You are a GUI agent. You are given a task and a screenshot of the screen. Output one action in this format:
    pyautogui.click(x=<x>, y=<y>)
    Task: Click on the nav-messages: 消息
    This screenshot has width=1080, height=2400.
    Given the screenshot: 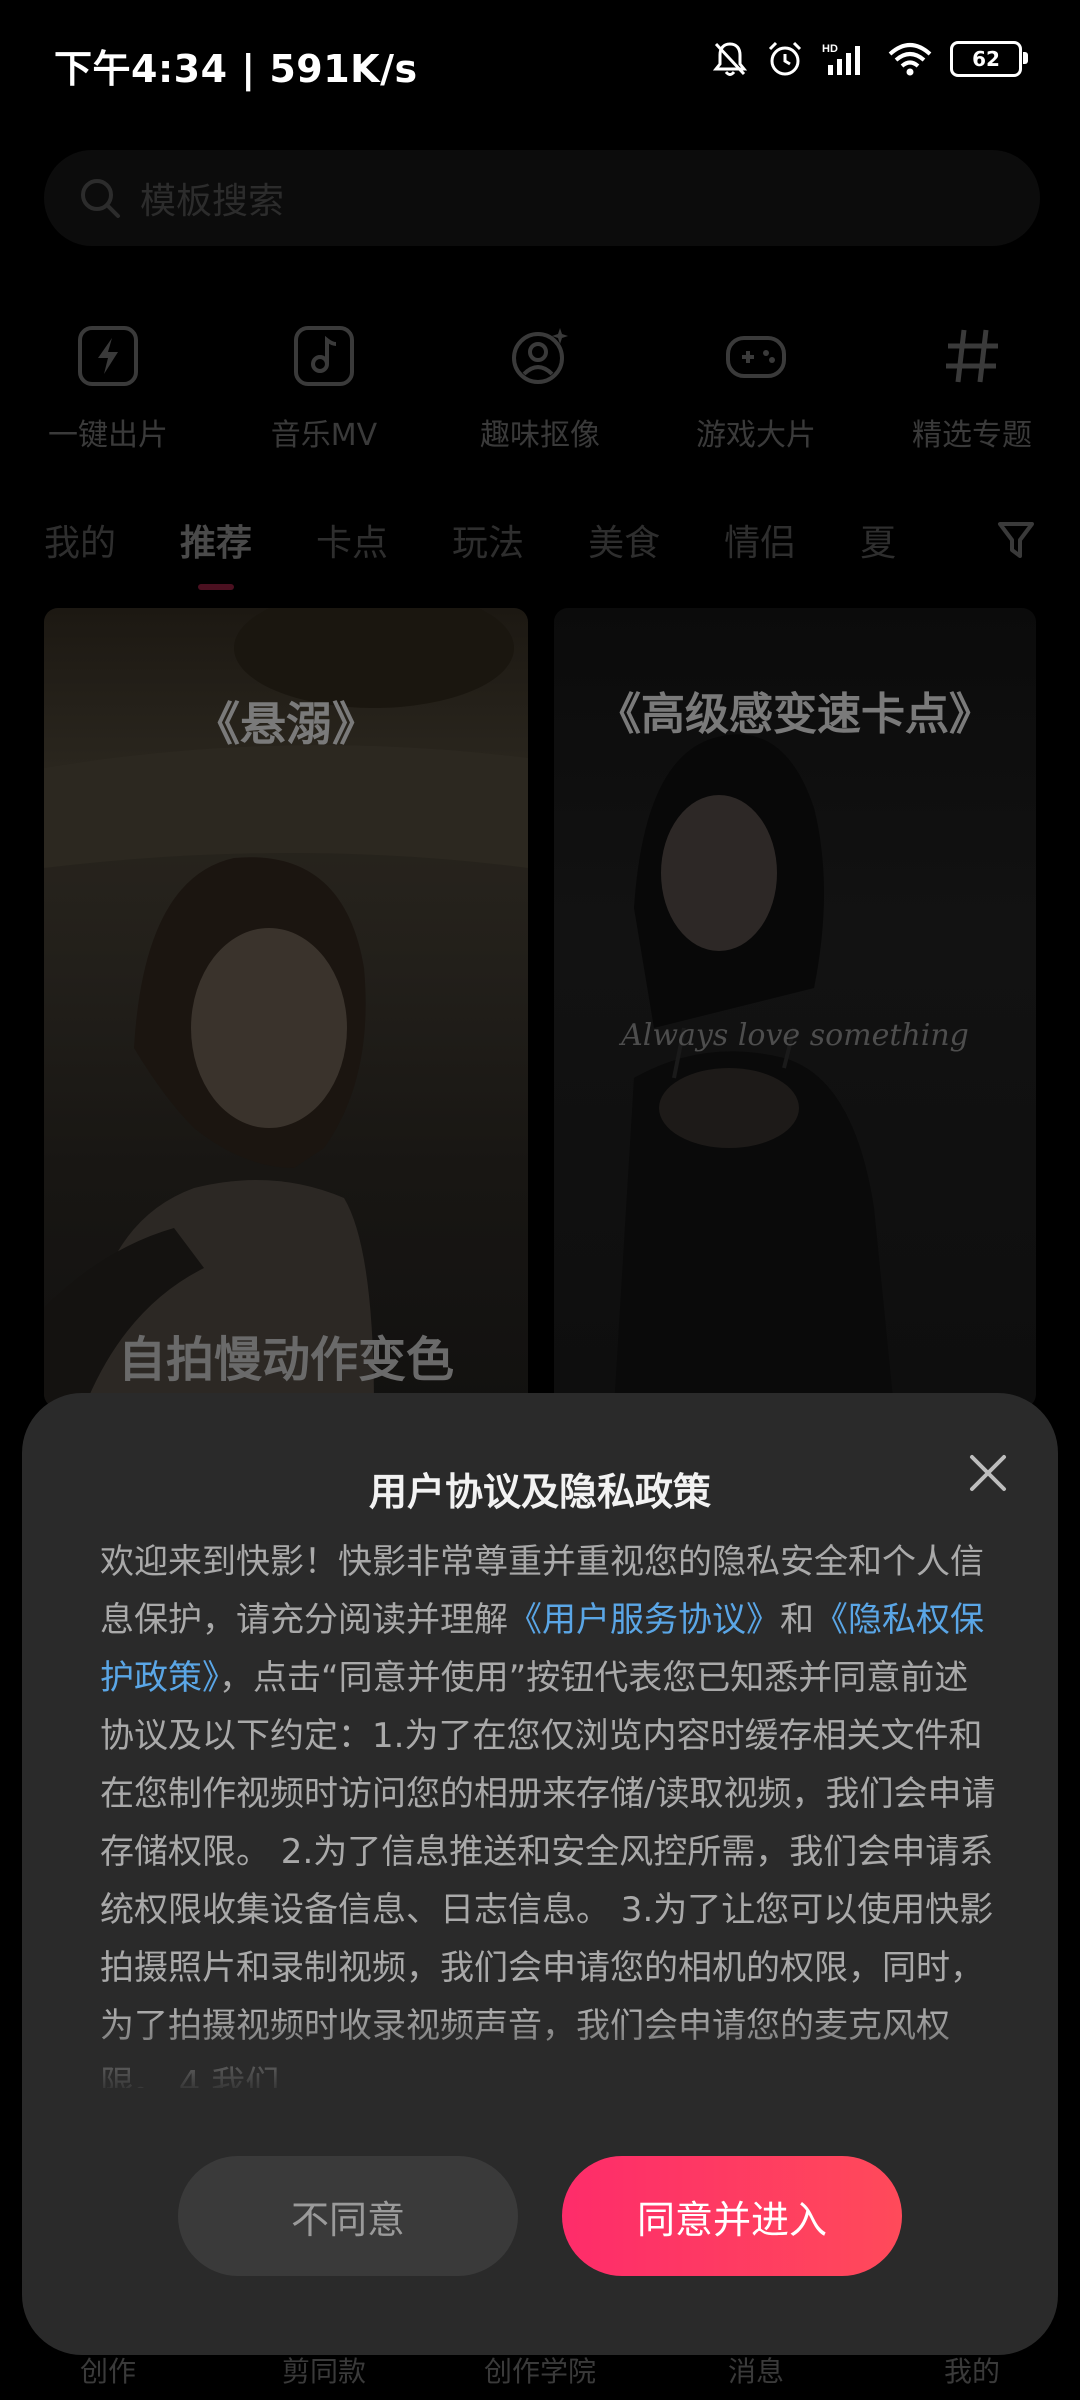 What is the action you would take?
    pyautogui.click(x=756, y=2375)
    